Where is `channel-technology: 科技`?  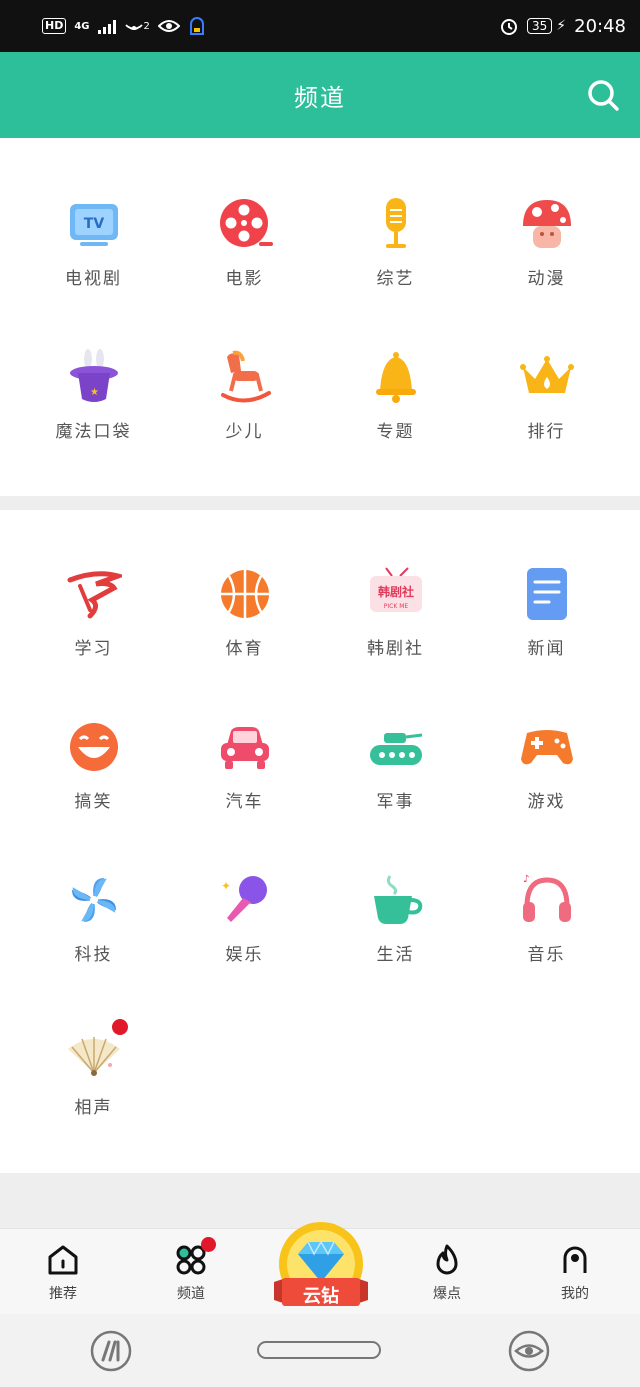 channel-technology: 科技 is located at coordinates (93, 948).